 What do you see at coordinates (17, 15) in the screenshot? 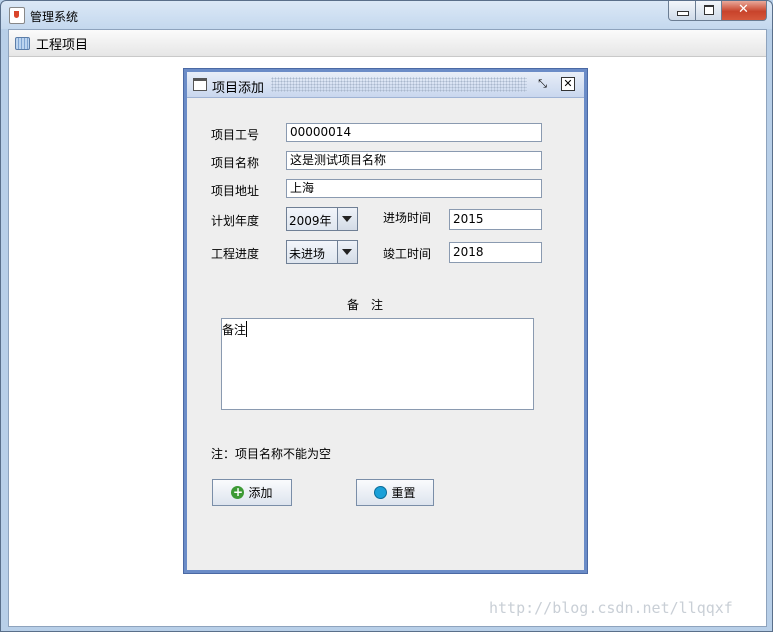
I see `java-app-icon` at bounding box center [17, 15].